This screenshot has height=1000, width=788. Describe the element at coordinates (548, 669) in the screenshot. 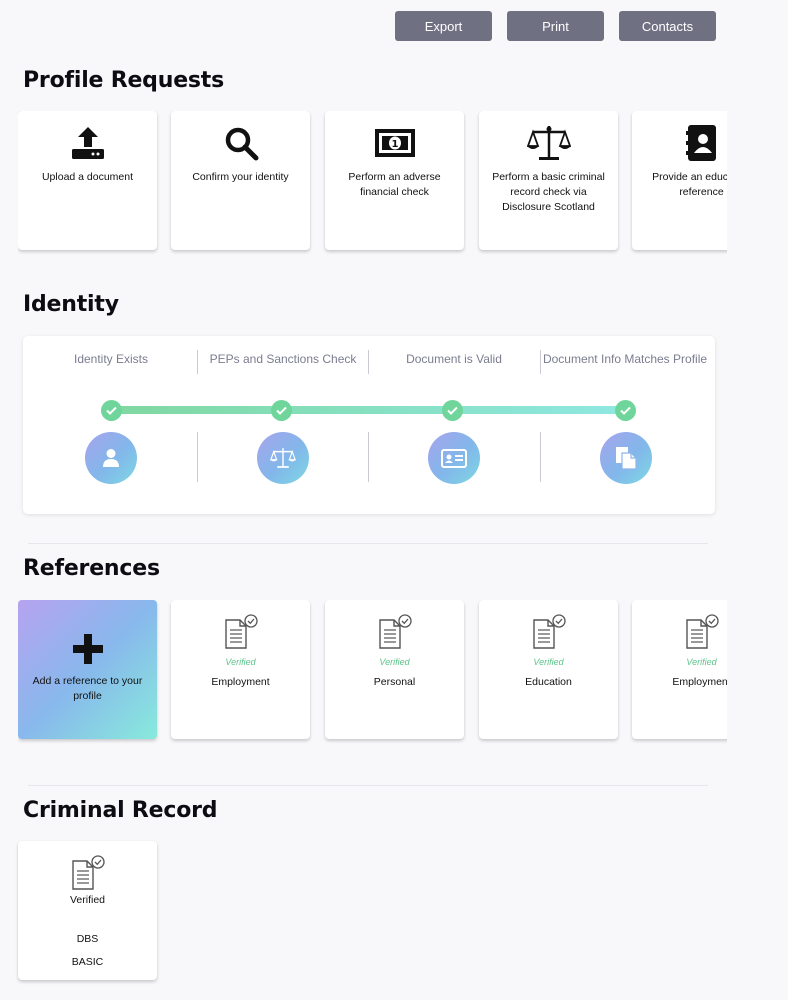

I see `reference-card: Verified Education` at that location.